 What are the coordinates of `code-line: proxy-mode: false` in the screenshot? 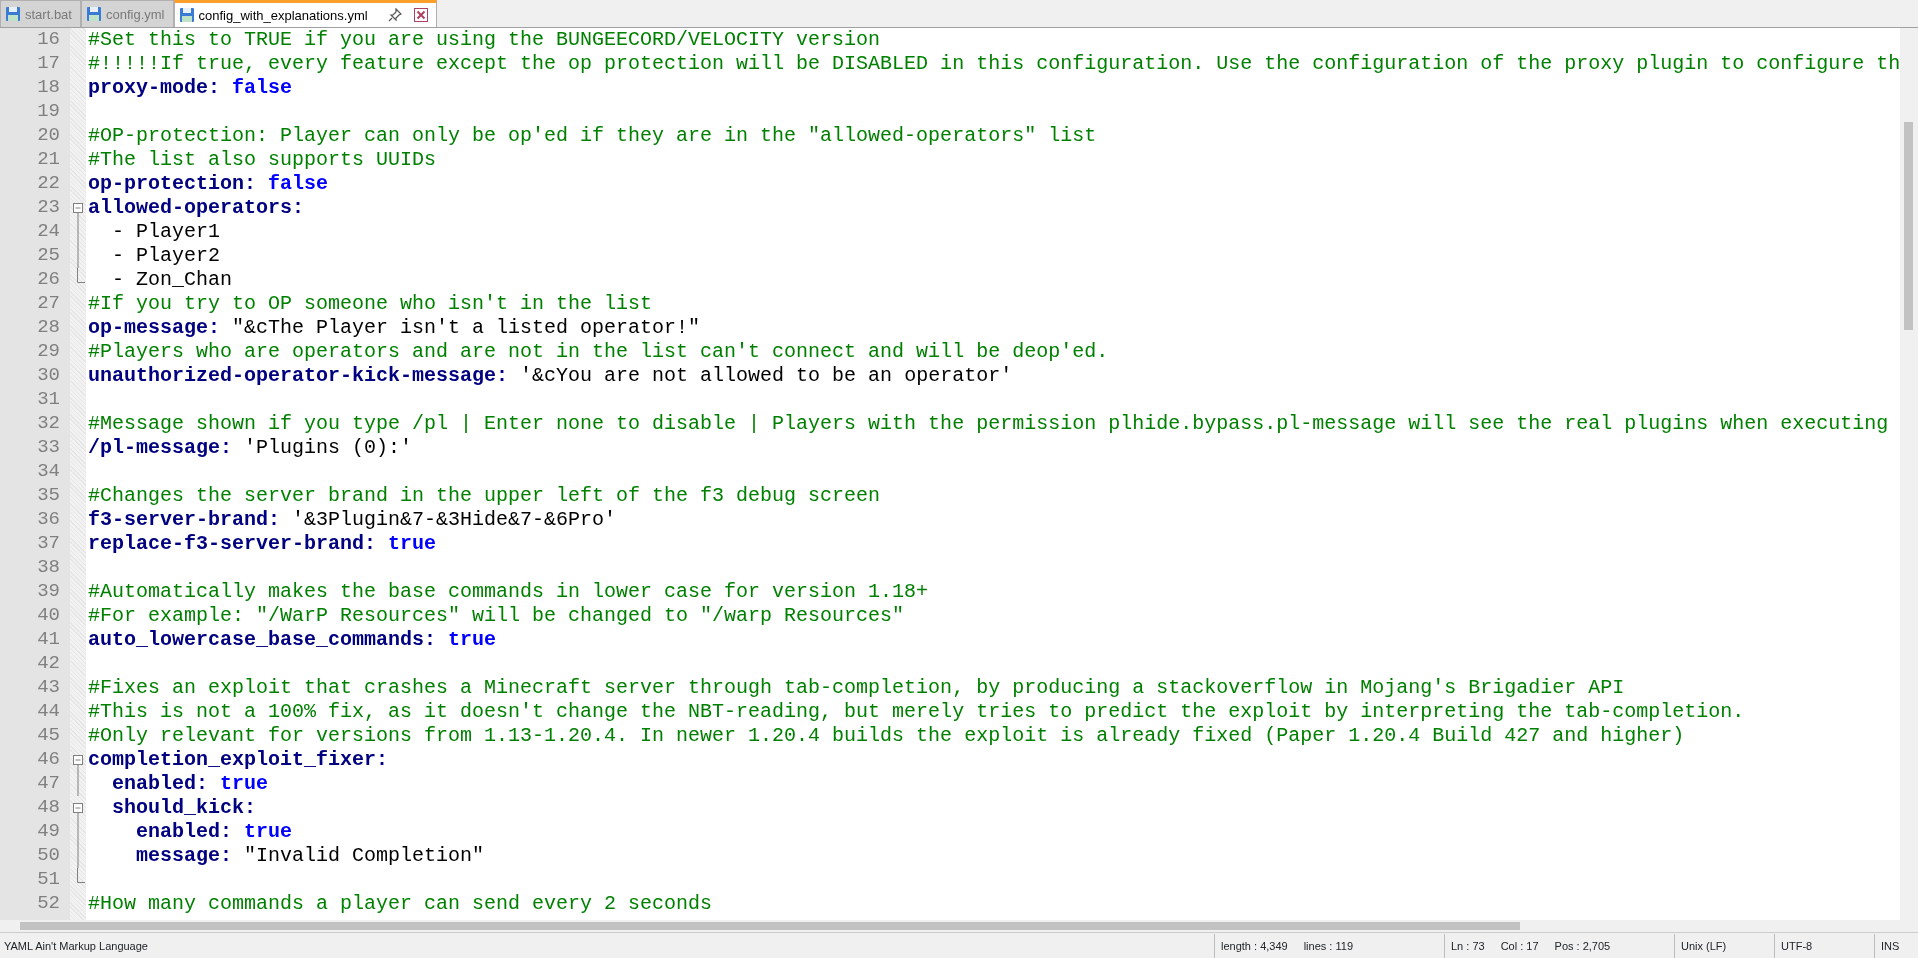 It's located at (190, 88).